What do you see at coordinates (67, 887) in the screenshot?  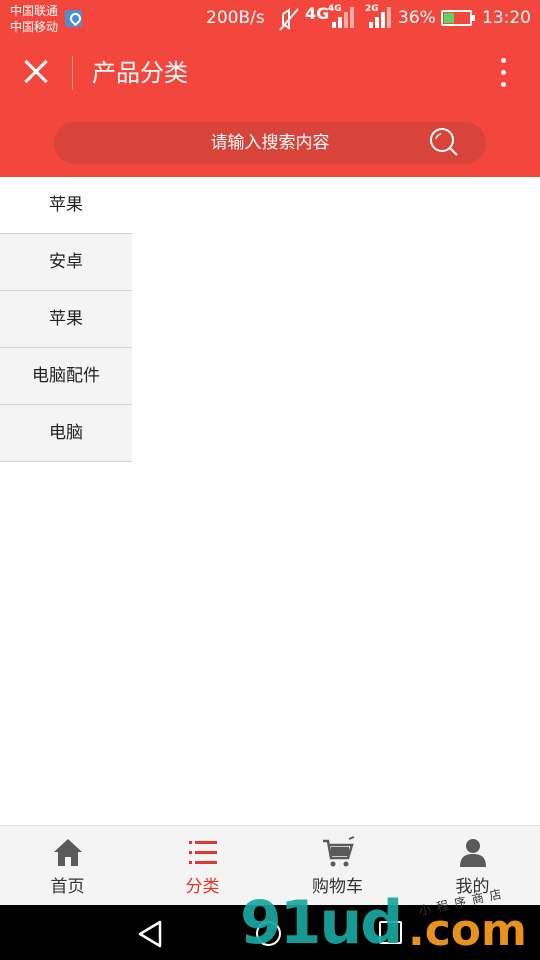 I see `tab-label: 首页` at bounding box center [67, 887].